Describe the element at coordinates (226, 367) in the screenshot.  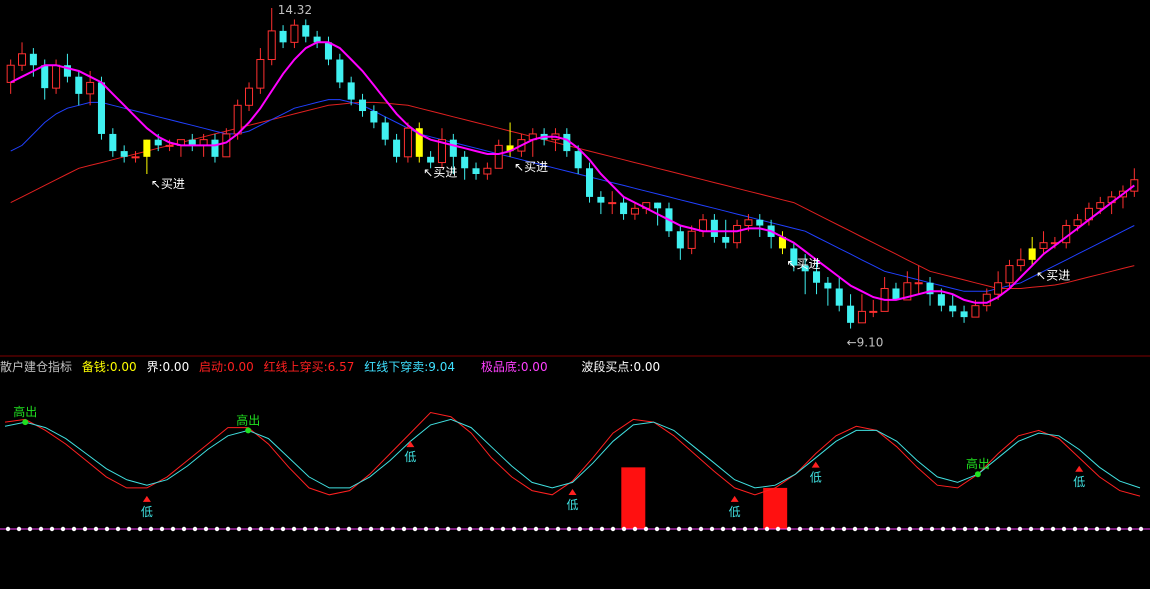
I see `indicator-value-qidong: 启动:0.00` at that location.